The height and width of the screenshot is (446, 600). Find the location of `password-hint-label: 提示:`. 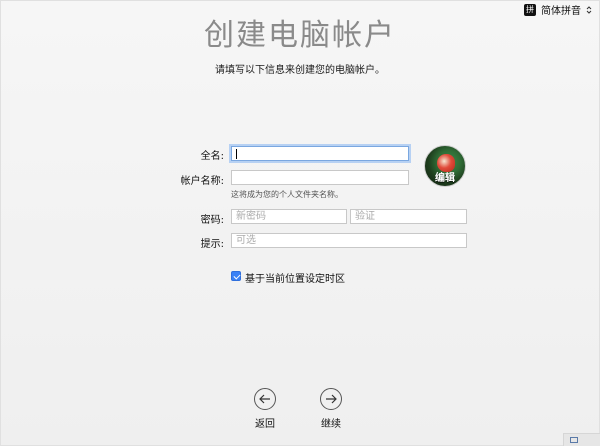

password-hint-label: 提示: is located at coordinates (212, 244).